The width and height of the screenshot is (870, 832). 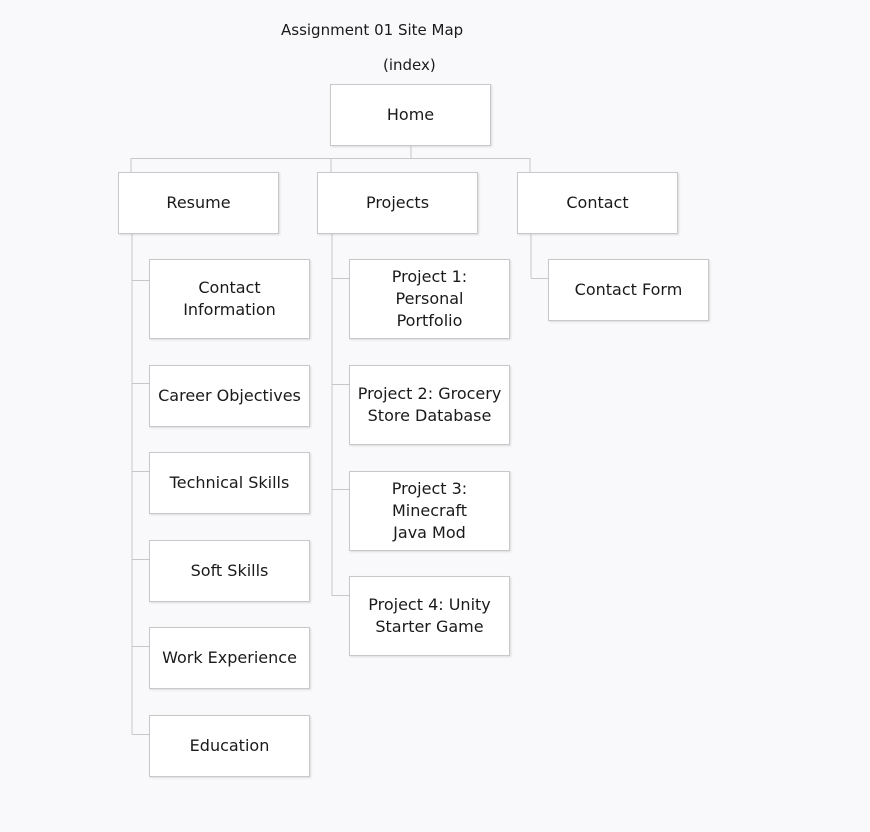 What do you see at coordinates (410, 115) in the screenshot?
I see `node-home: Home` at bounding box center [410, 115].